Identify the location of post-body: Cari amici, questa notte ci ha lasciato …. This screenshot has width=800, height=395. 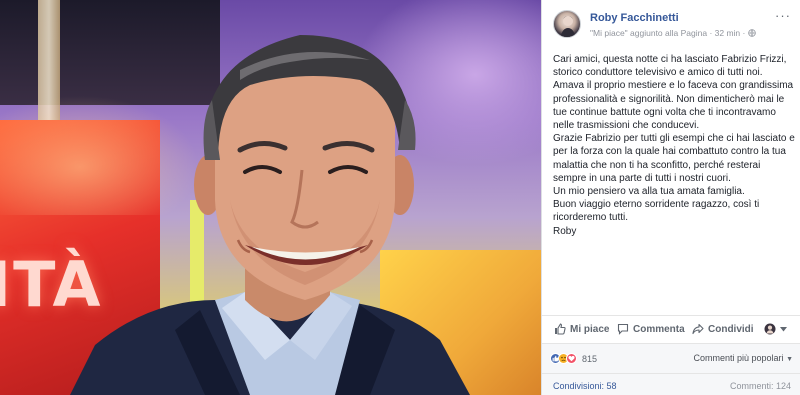
(674, 145).